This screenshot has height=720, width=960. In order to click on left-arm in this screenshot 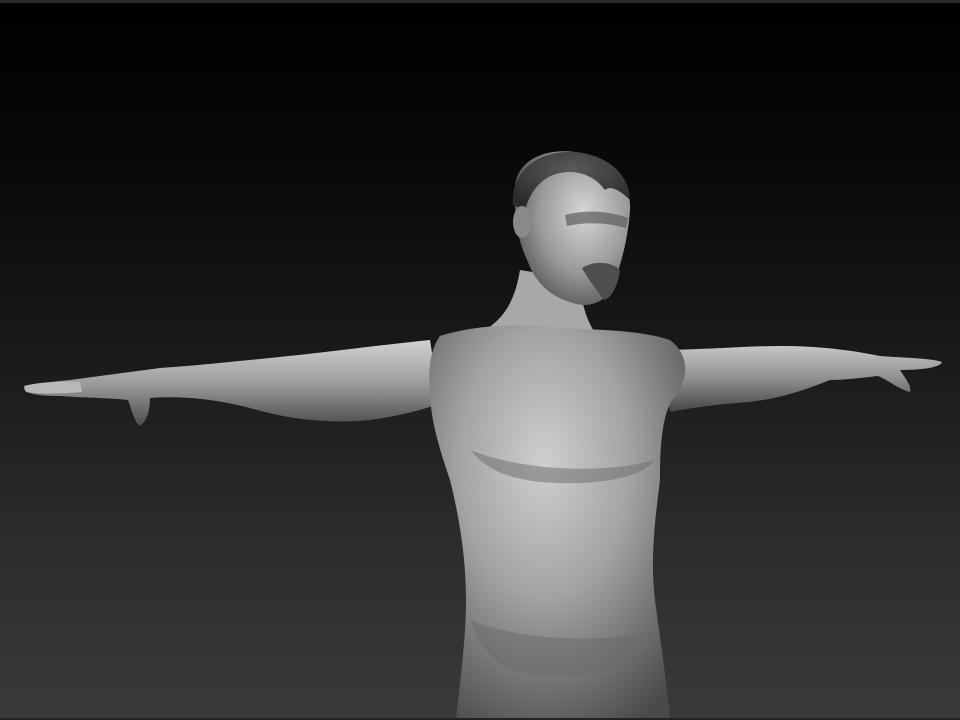, I will do `click(232, 383)`.